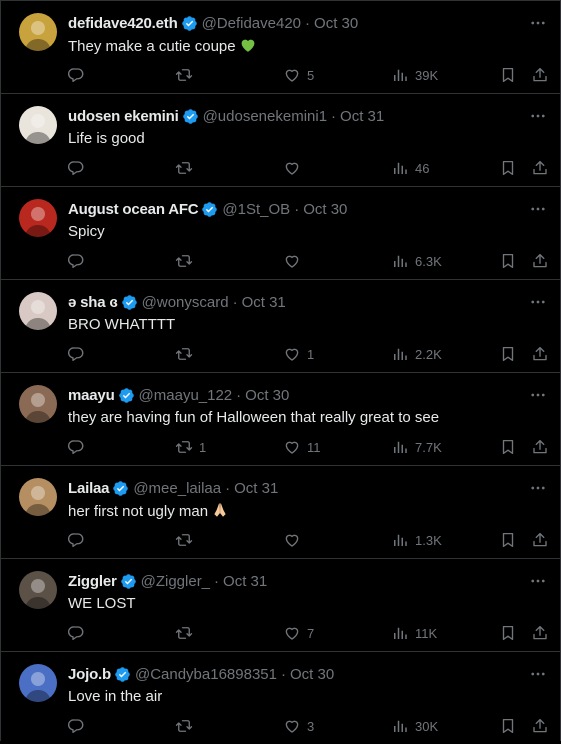  Describe the element at coordinates (185, 302) in the screenshot. I see `user-handle: @wonyscard` at that location.